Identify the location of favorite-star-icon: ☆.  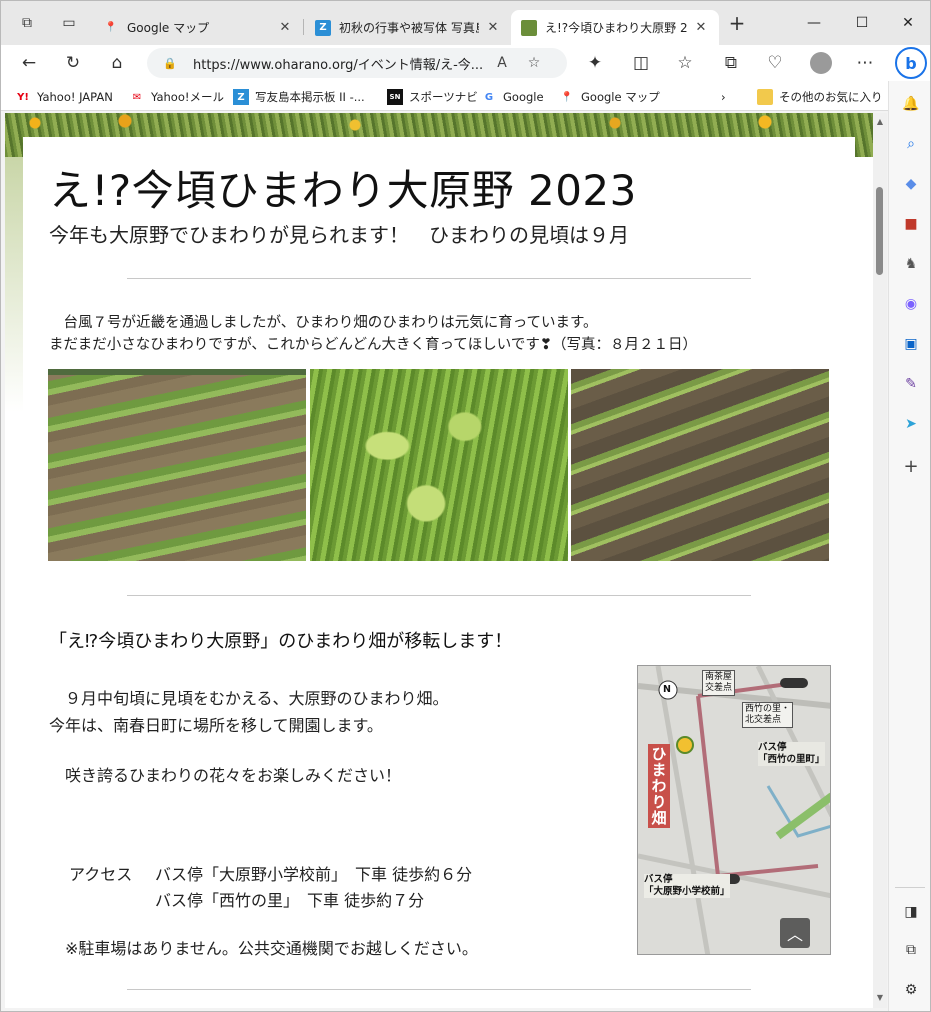
(534, 63).